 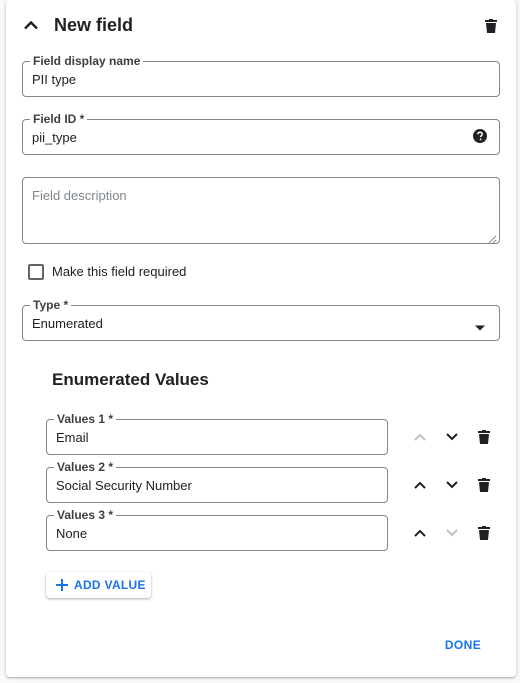 I want to click on display-name-value: PII type, so click(x=54, y=80).